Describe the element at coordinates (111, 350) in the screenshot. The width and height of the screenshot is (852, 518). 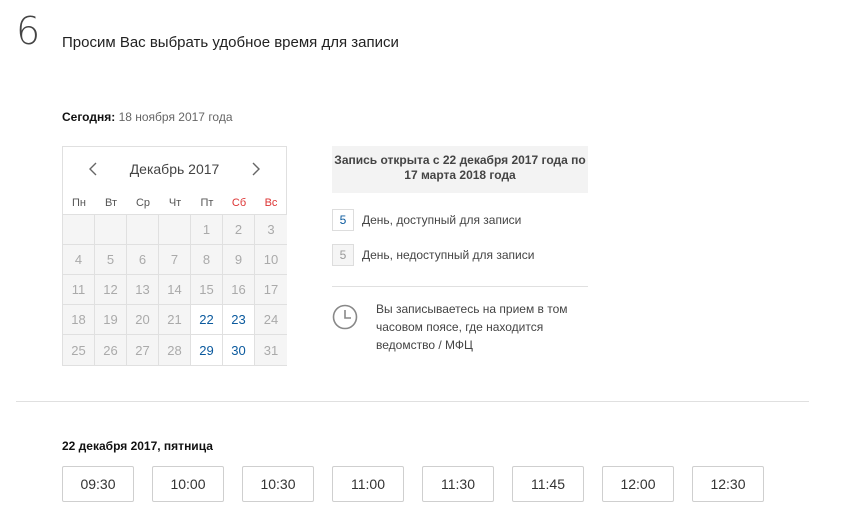
I see `calendar-day-26: 26` at that location.